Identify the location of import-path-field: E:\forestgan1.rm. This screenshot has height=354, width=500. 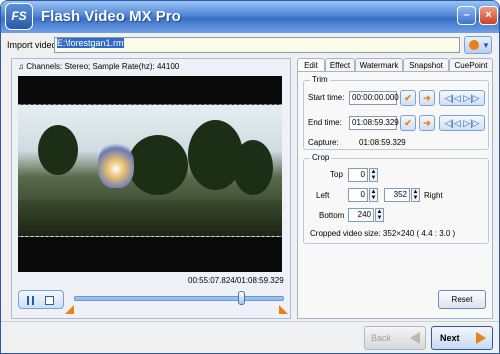
(257, 45).